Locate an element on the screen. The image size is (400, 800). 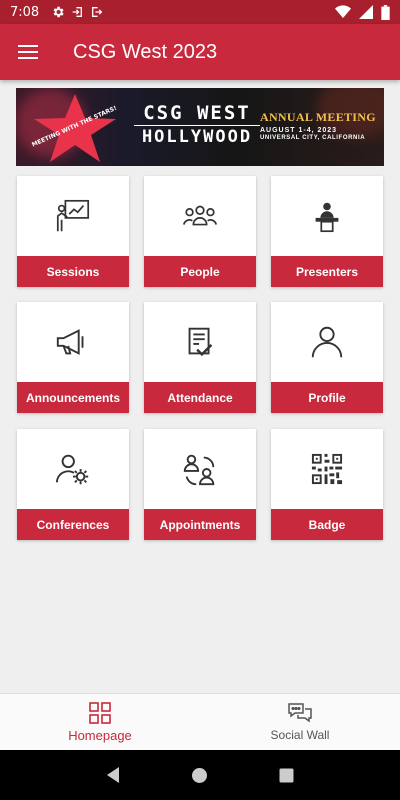
tile-sessions: Sessions is located at coordinates (73, 231).